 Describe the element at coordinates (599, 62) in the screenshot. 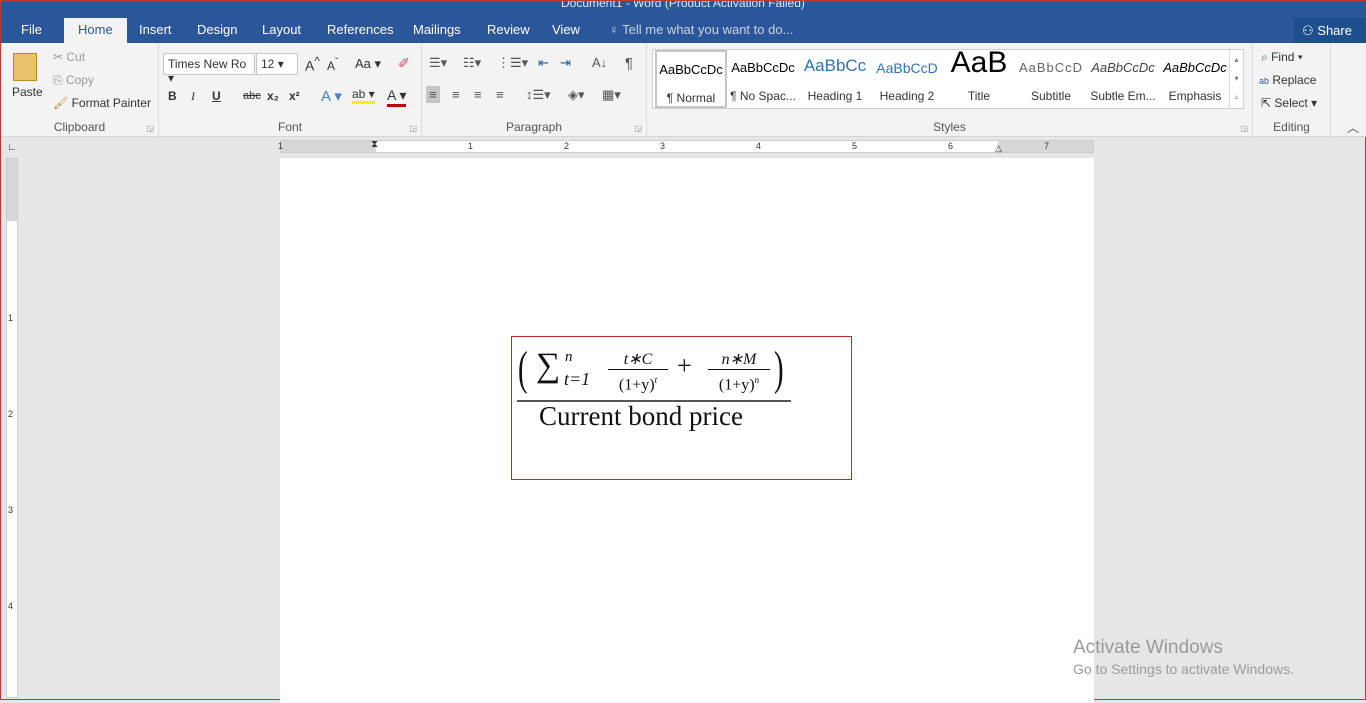

I see `sort-icon: A↓` at that location.